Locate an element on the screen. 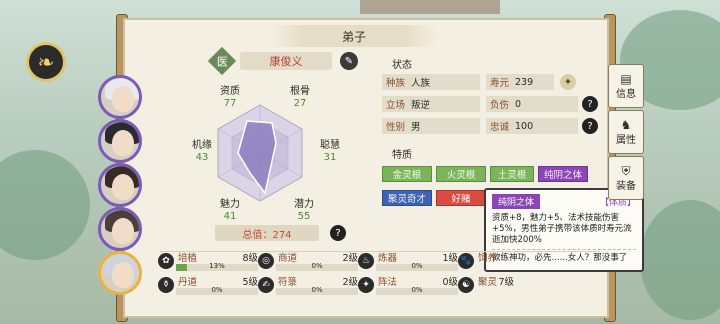 The width and height of the screenshot is (720, 324). talisman-icon: ✍ is located at coordinates (266, 285).